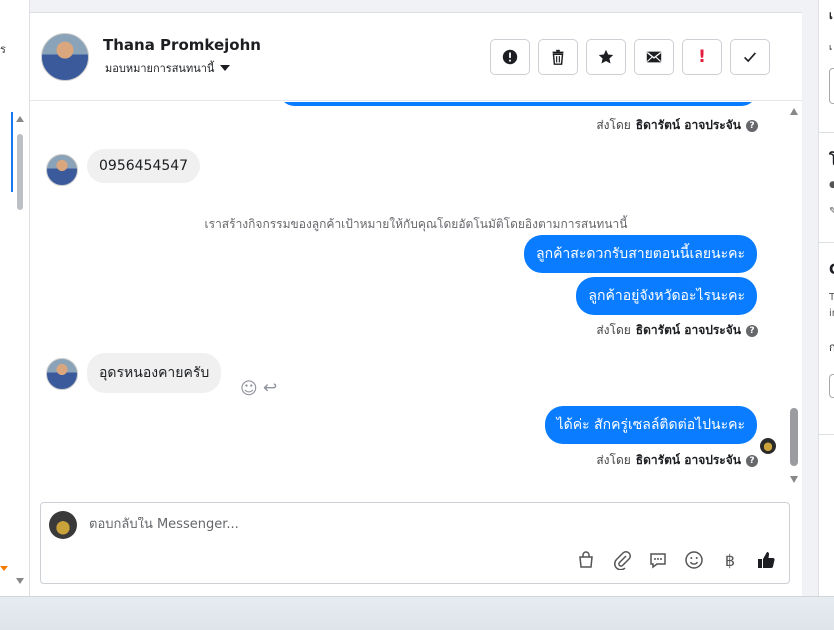 This screenshot has width=834, height=630. What do you see at coordinates (810, 298) in the screenshot?
I see `right-gutter` at bounding box center [810, 298].